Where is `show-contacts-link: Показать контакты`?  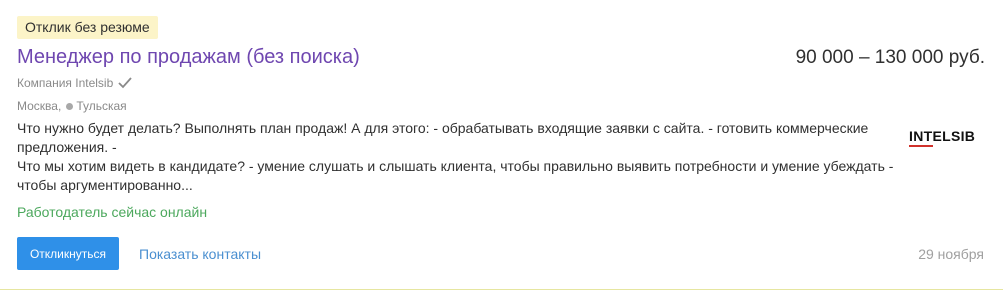
show-contacts-link: Показать контакты is located at coordinates (200, 254).